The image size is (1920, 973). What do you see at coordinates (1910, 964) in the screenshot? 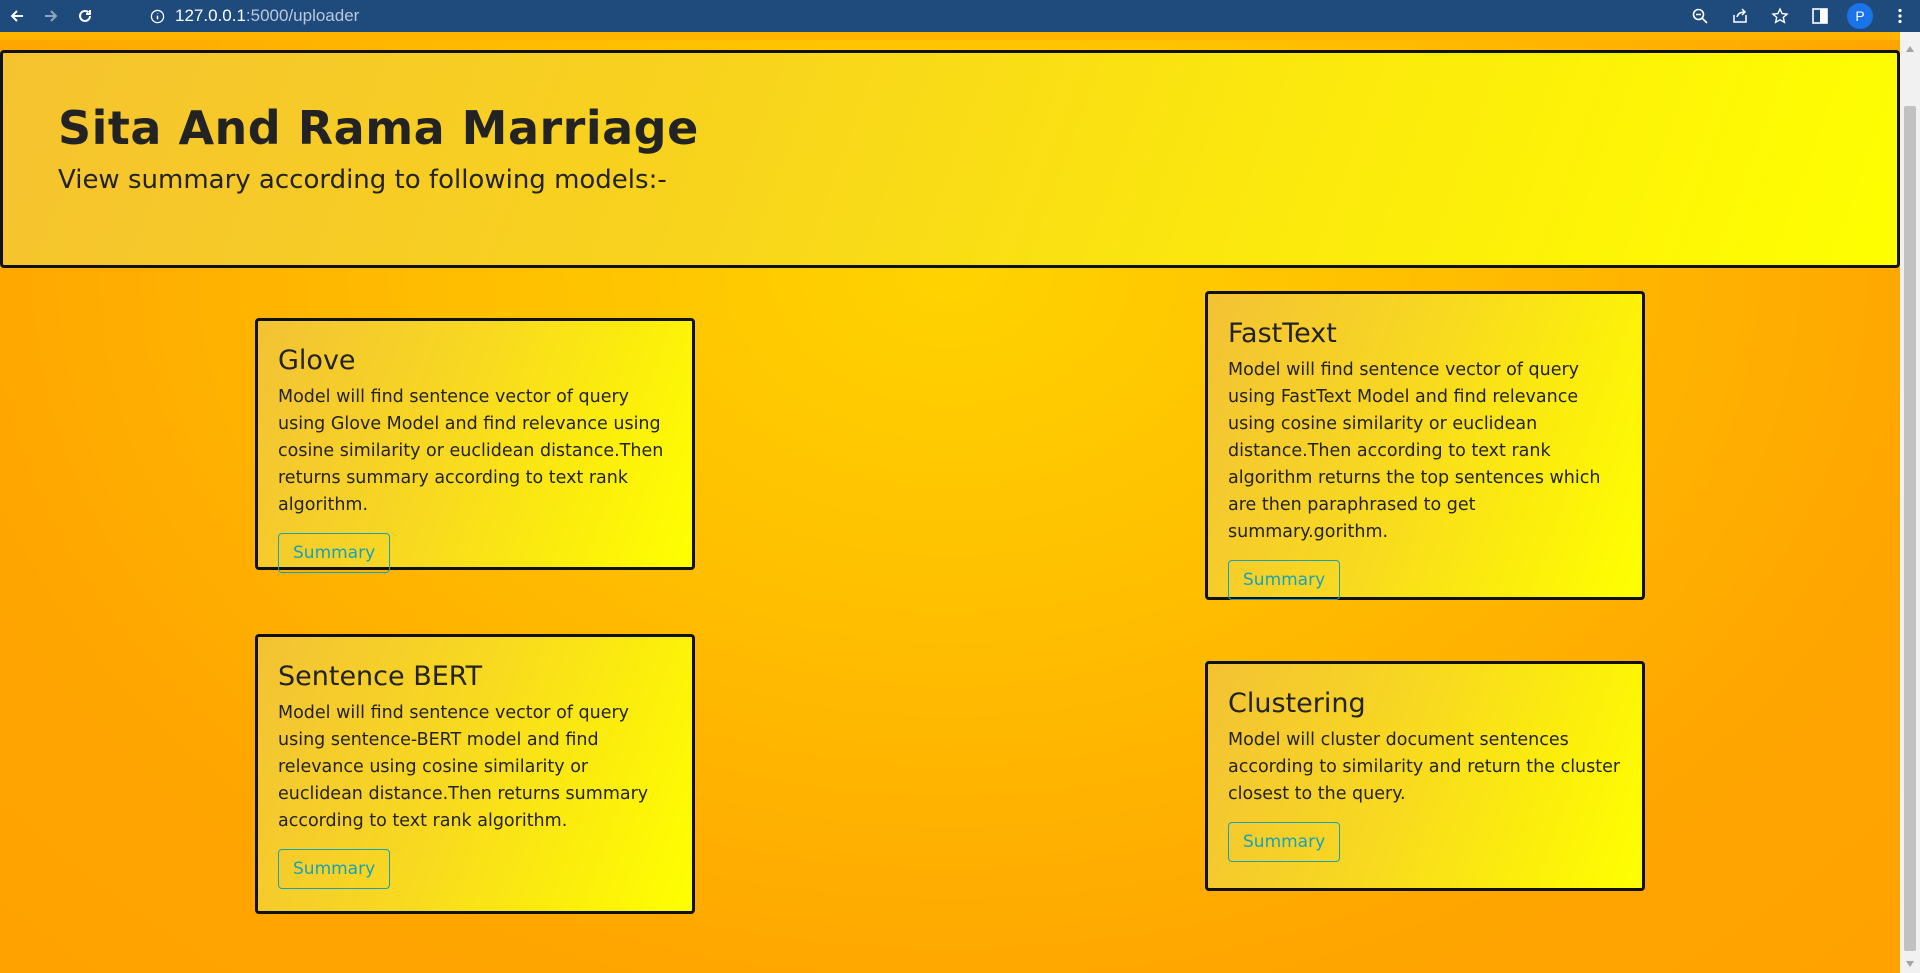
I see `scroll-down-icon` at bounding box center [1910, 964].